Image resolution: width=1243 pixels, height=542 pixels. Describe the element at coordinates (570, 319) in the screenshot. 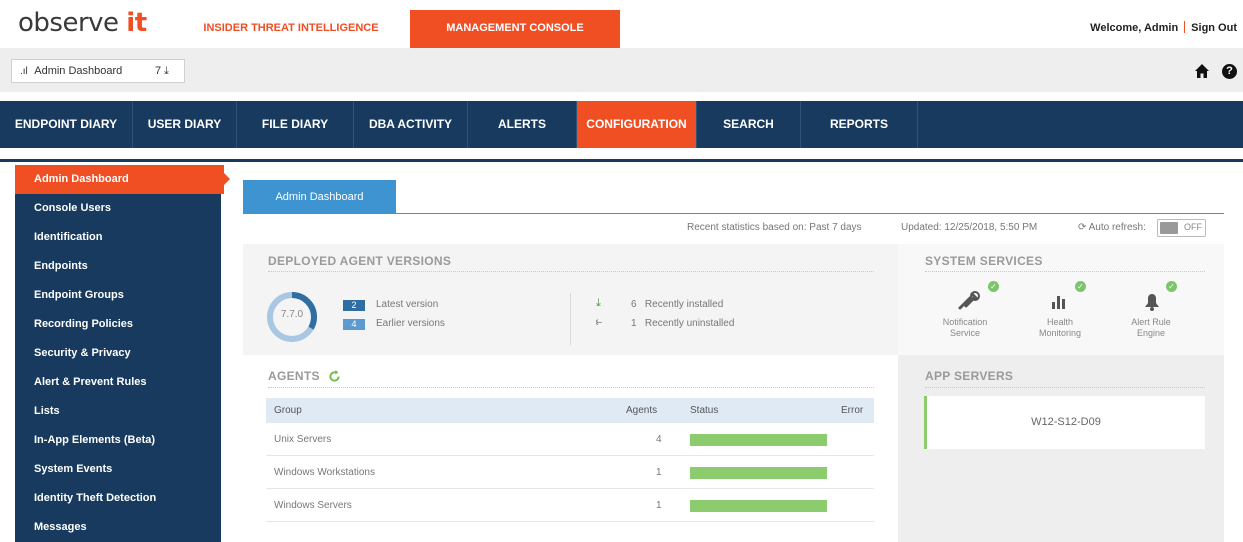

I see `panel-divider` at that location.